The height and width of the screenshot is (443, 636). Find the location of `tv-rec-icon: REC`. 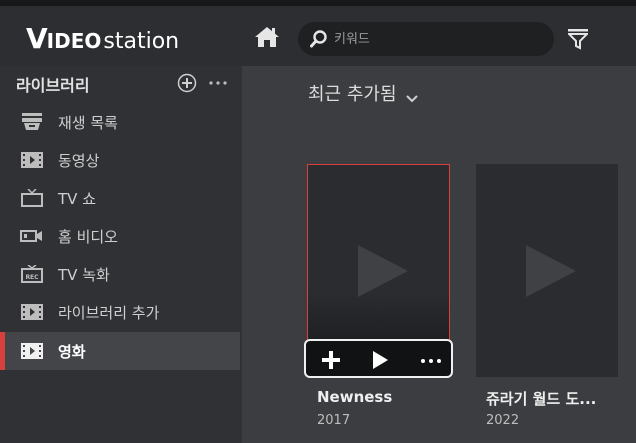

tv-rec-icon: REC is located at coordinates (32, 273).